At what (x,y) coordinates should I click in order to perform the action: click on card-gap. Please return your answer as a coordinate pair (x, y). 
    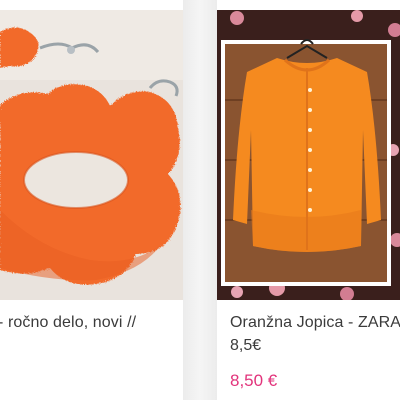
    Looking at the image, I should click on (200, 200).